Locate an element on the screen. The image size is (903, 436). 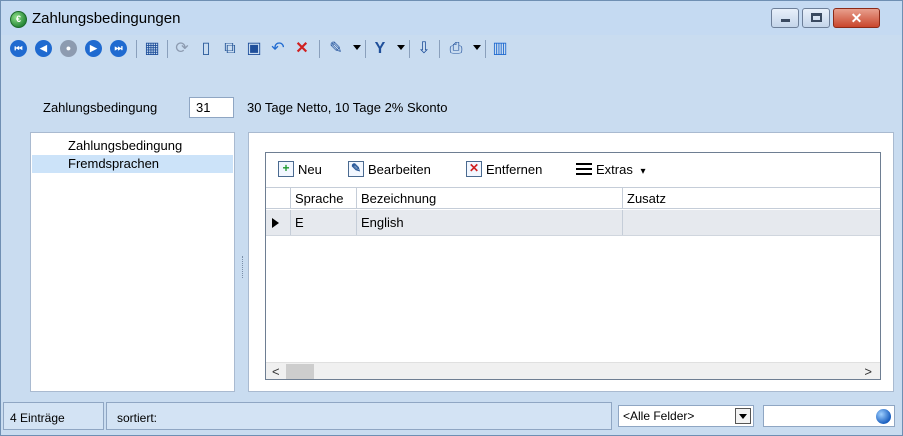
extras-menu-button: Extras ▾ is located at coordinates (611, 170).